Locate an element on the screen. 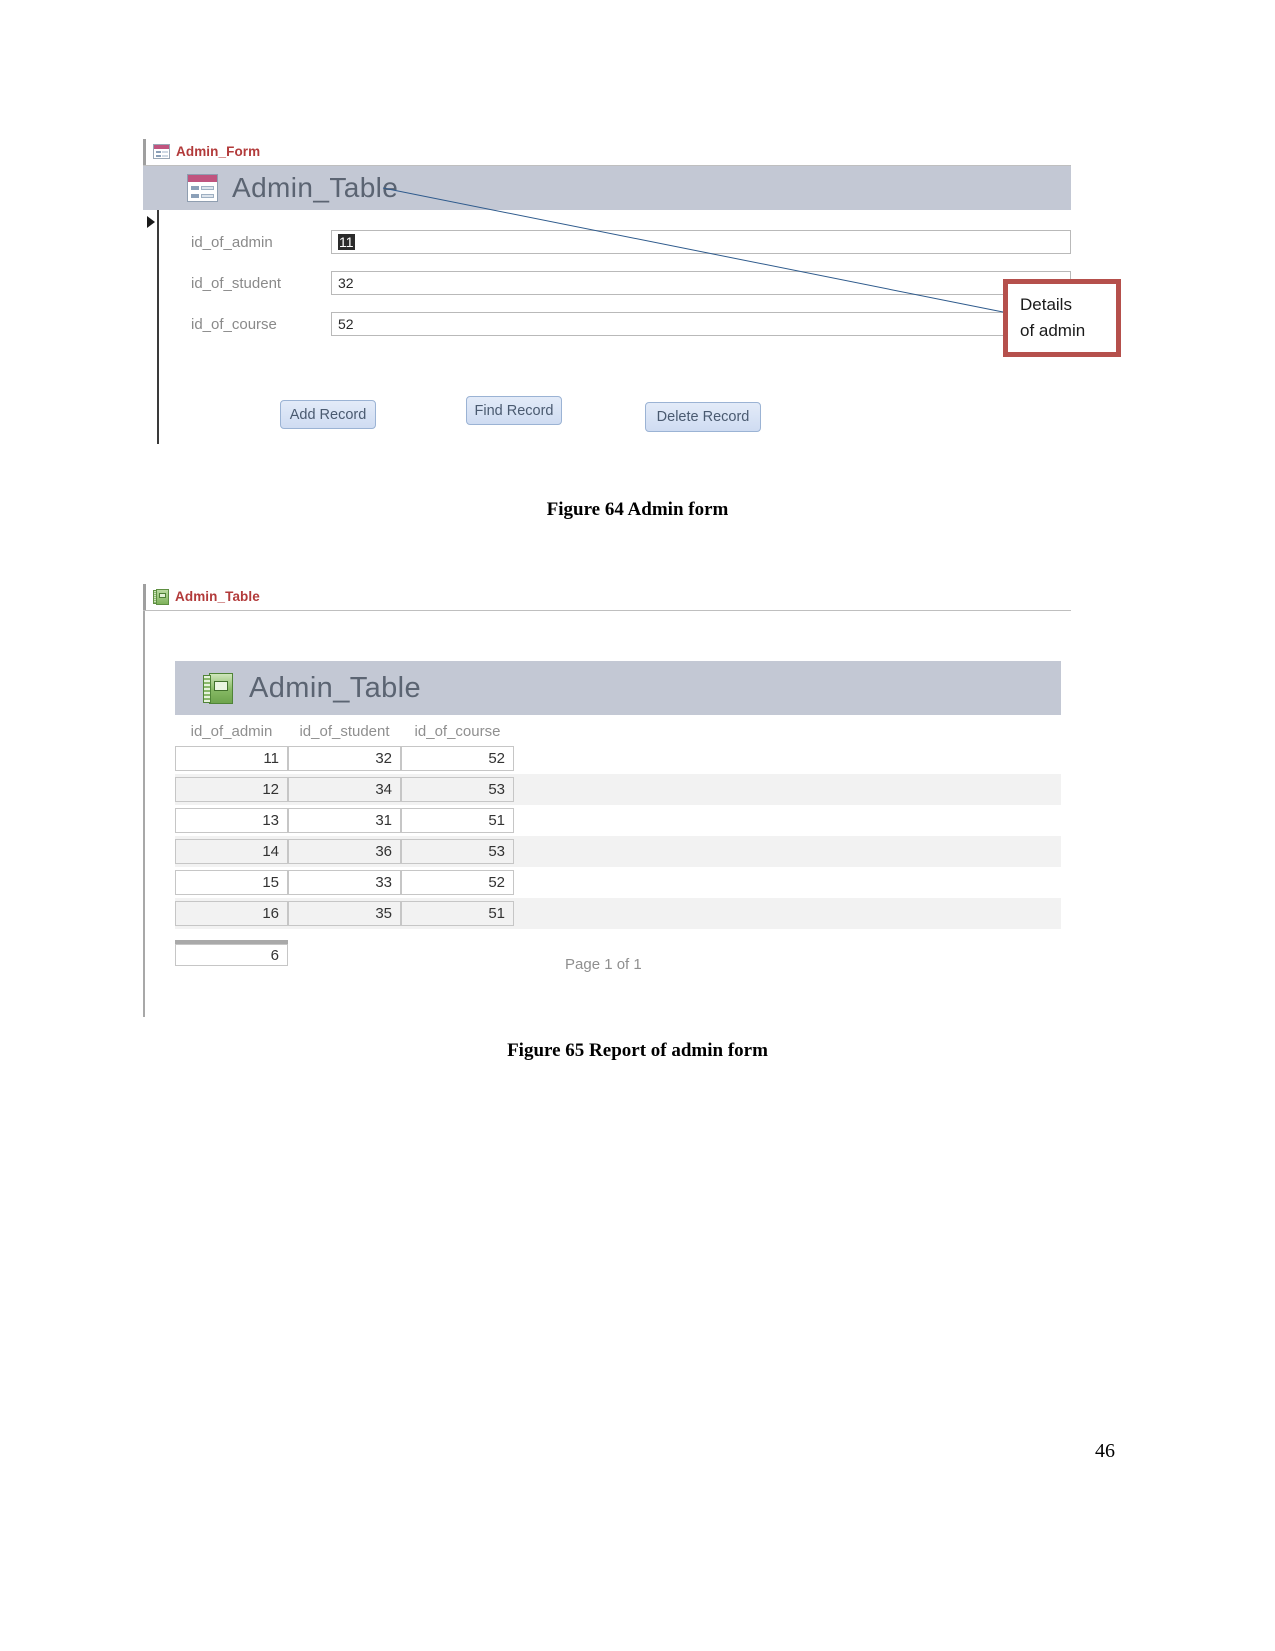 This screenshot has width=1275, height=1651. add-record-button: Add Record is located at coordinates (328, 414).